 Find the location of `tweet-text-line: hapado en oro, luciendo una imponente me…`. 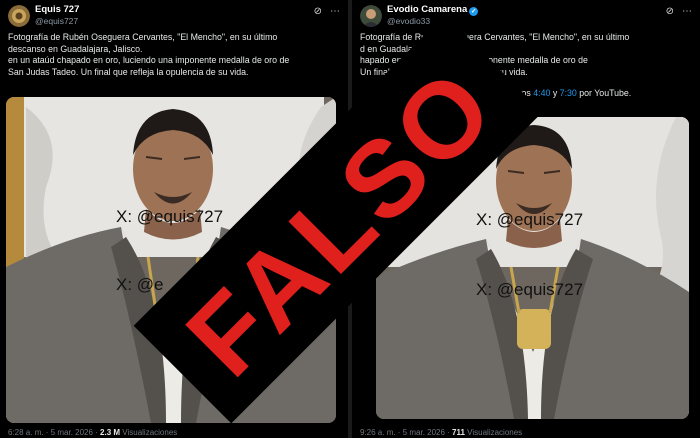

tweet-text-line: hapado en oro, luciendo una imponente me… is located at coordinates (474, 60).